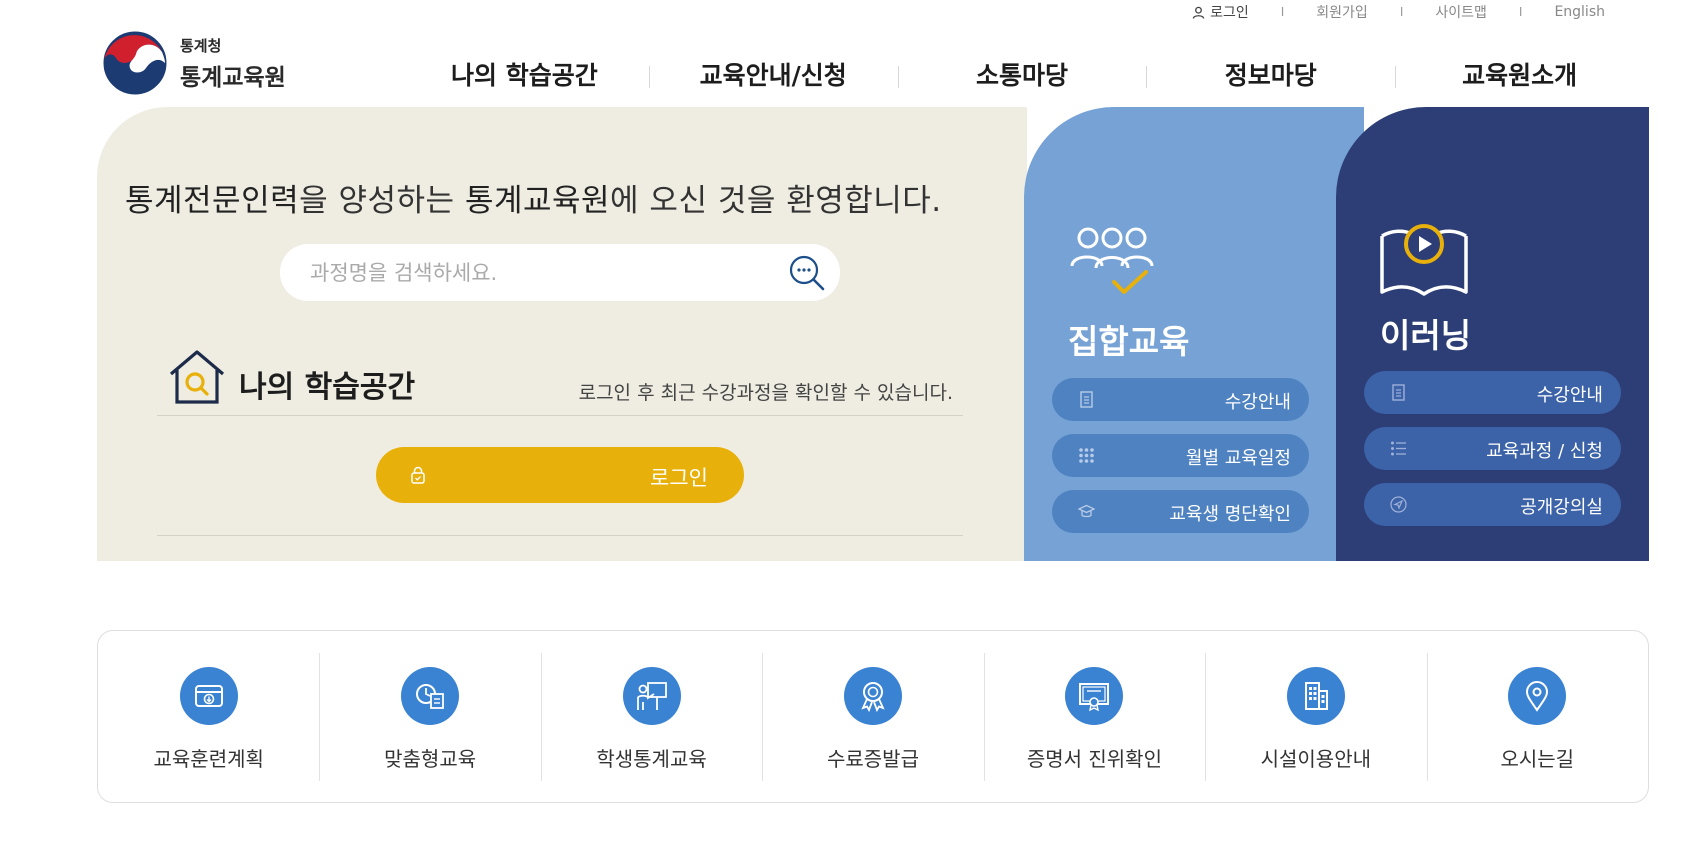 The width and height of the screenshot is (1697, 851). What do you see at coordinates (1398, 448) in the screenshot?
I see `list-icon` at bounding box center [1398, 448].